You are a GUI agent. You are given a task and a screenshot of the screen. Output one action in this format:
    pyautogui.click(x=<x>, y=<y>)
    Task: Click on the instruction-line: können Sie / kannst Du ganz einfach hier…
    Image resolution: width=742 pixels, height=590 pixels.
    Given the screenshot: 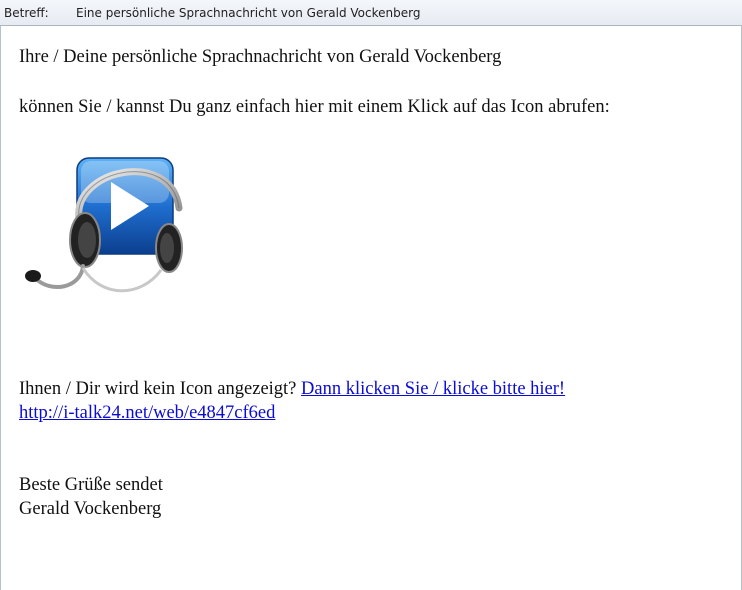 What is the action you would take?
    pyautogui.click(x=314, y=107)
    